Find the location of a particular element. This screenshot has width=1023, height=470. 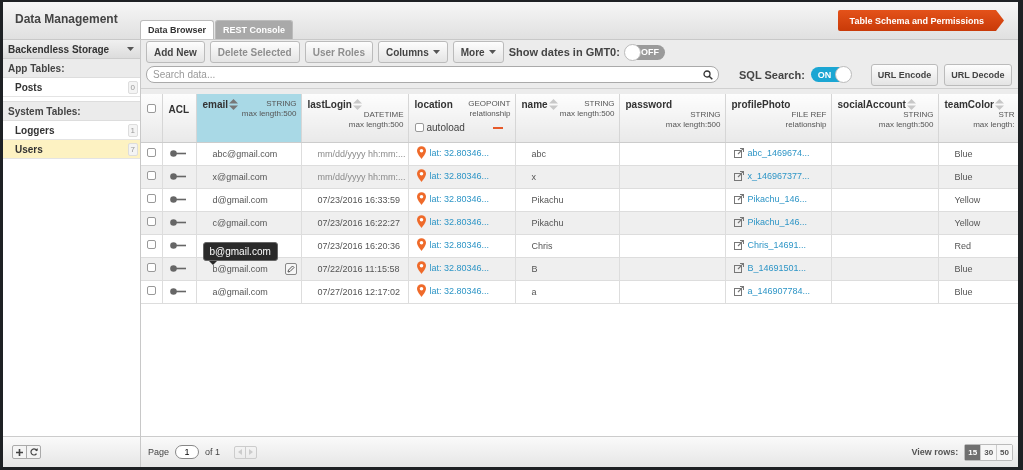

table-cell: x is located at coordinates (533, 176).